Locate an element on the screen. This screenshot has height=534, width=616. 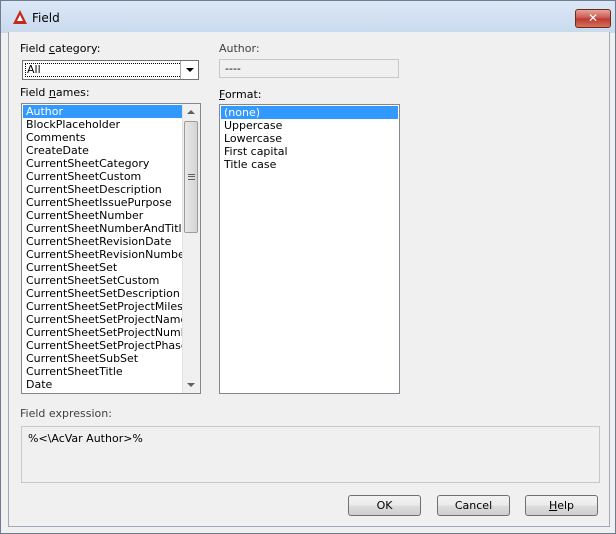
list-item: CurrentSheetDescription is located at coordinates (102, 189).